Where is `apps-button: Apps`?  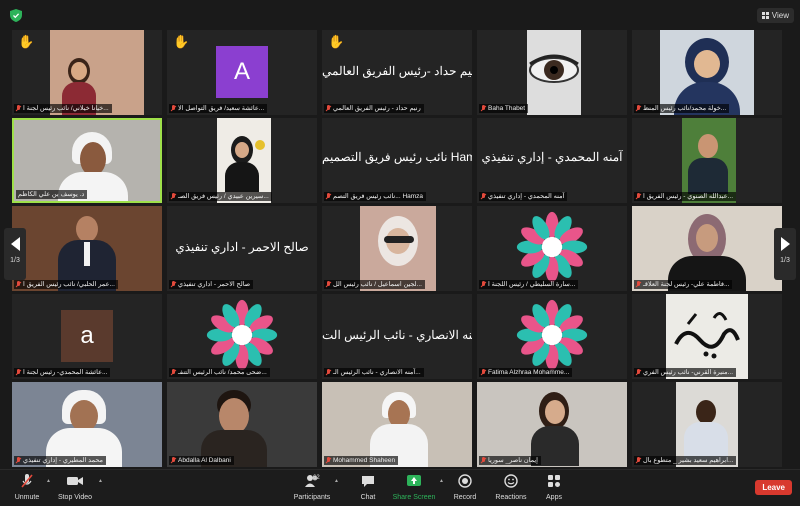
apps-button: Apps is located at coordinates (554, 487).